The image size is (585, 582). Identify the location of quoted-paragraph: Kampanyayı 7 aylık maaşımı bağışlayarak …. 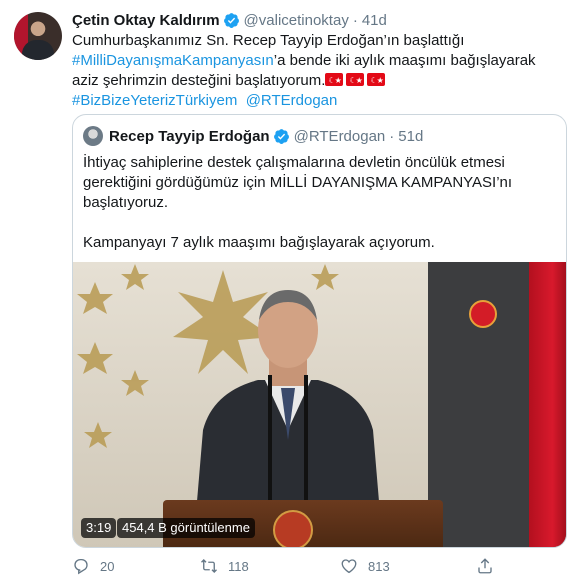
(259, 242).